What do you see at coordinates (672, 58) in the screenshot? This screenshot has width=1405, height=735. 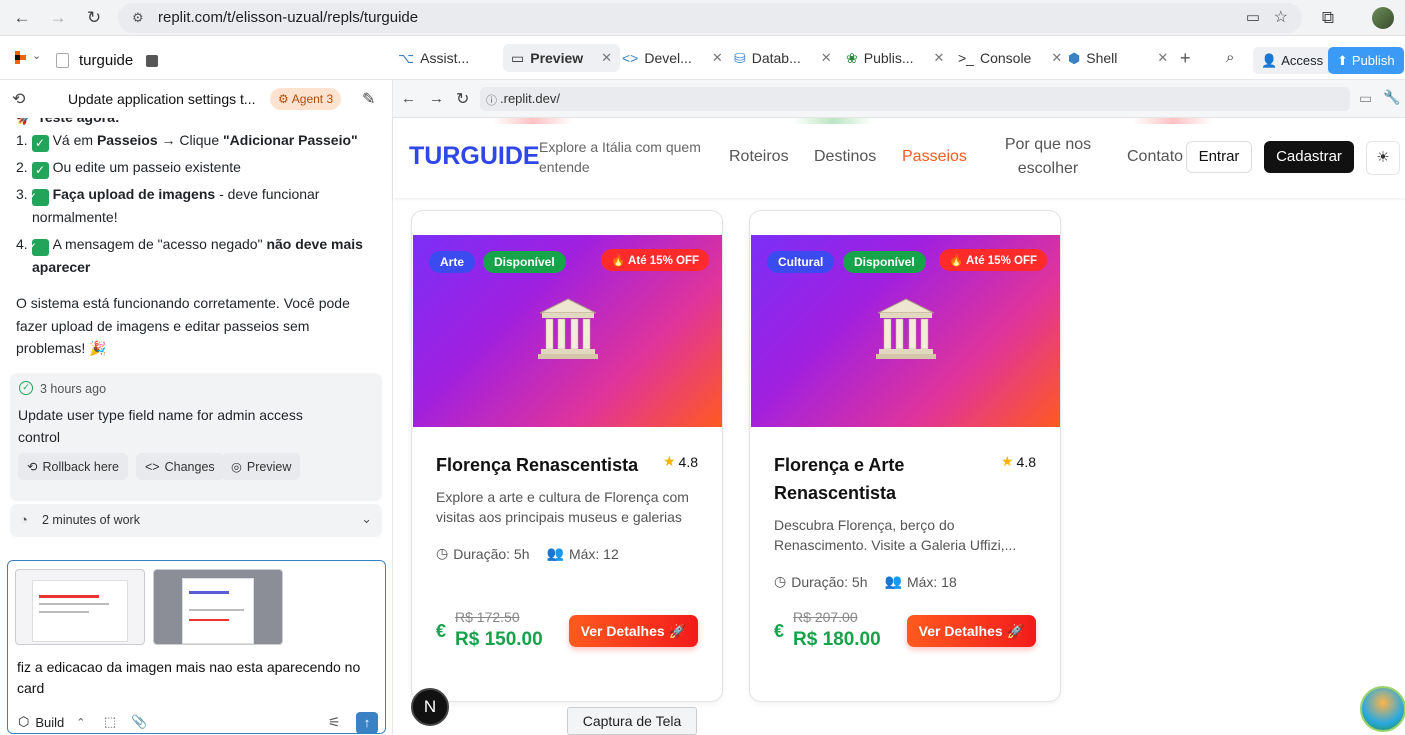 I see `tab-developer: <> Devel... ✕` at bounding box center [672, 58].